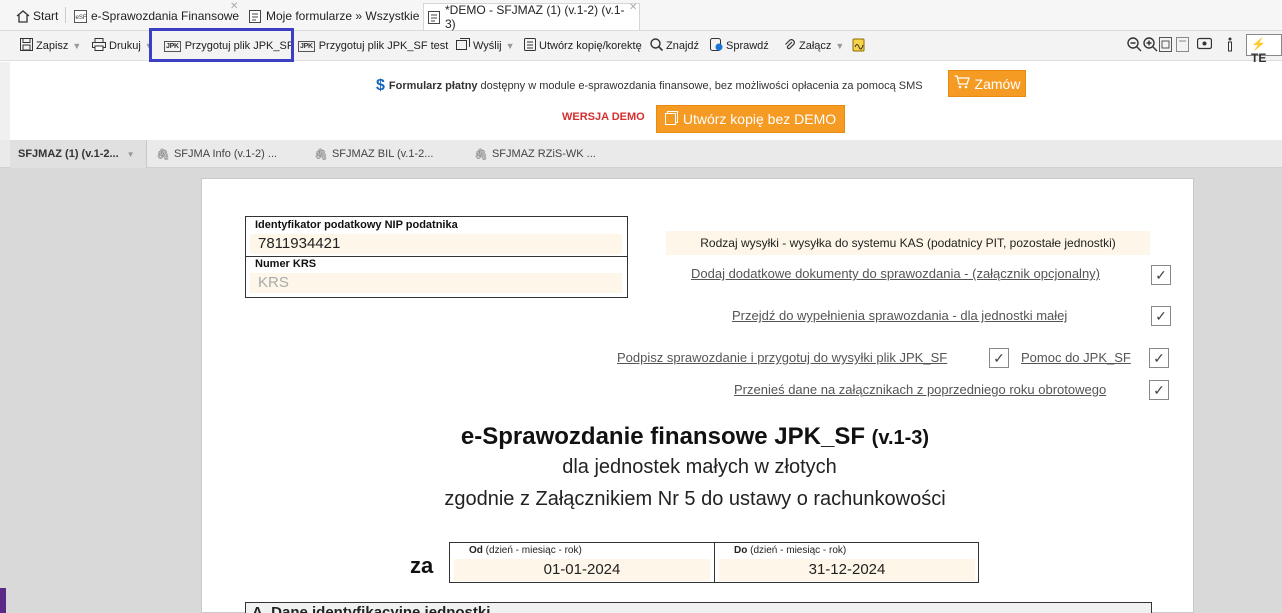 Image resolution: width=1282 pixels, height=613 pixels. I want to click on svg-text: eSF, so click(81, 18).